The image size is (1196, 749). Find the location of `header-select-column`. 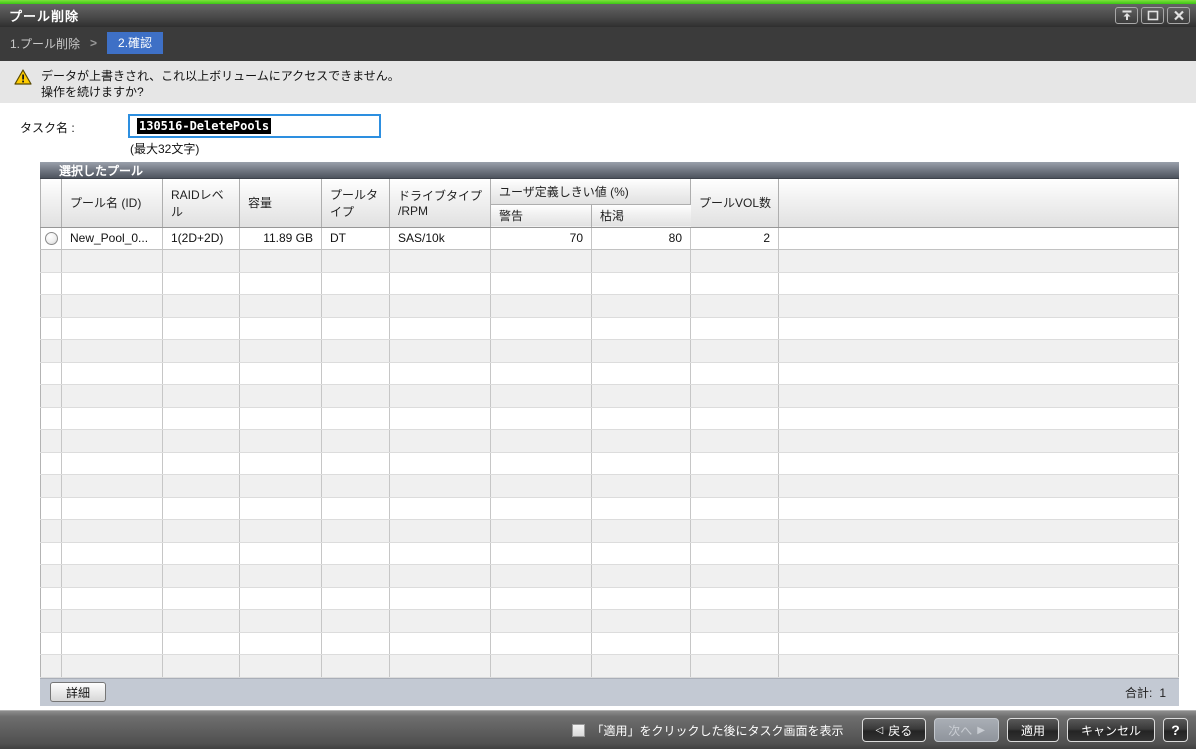

header-select-column is located at coordinates (51, 203).